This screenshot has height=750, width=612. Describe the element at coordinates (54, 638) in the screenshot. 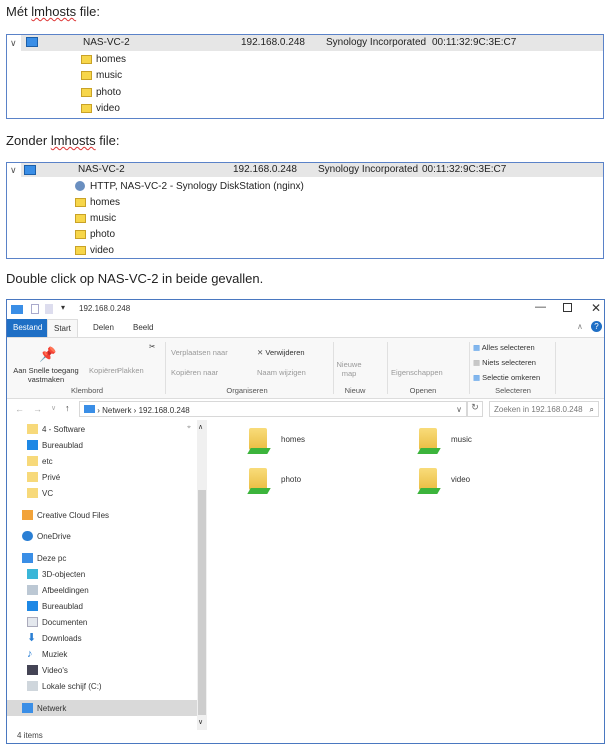

I see `nav-item: ⬇ Downloads` at that location.